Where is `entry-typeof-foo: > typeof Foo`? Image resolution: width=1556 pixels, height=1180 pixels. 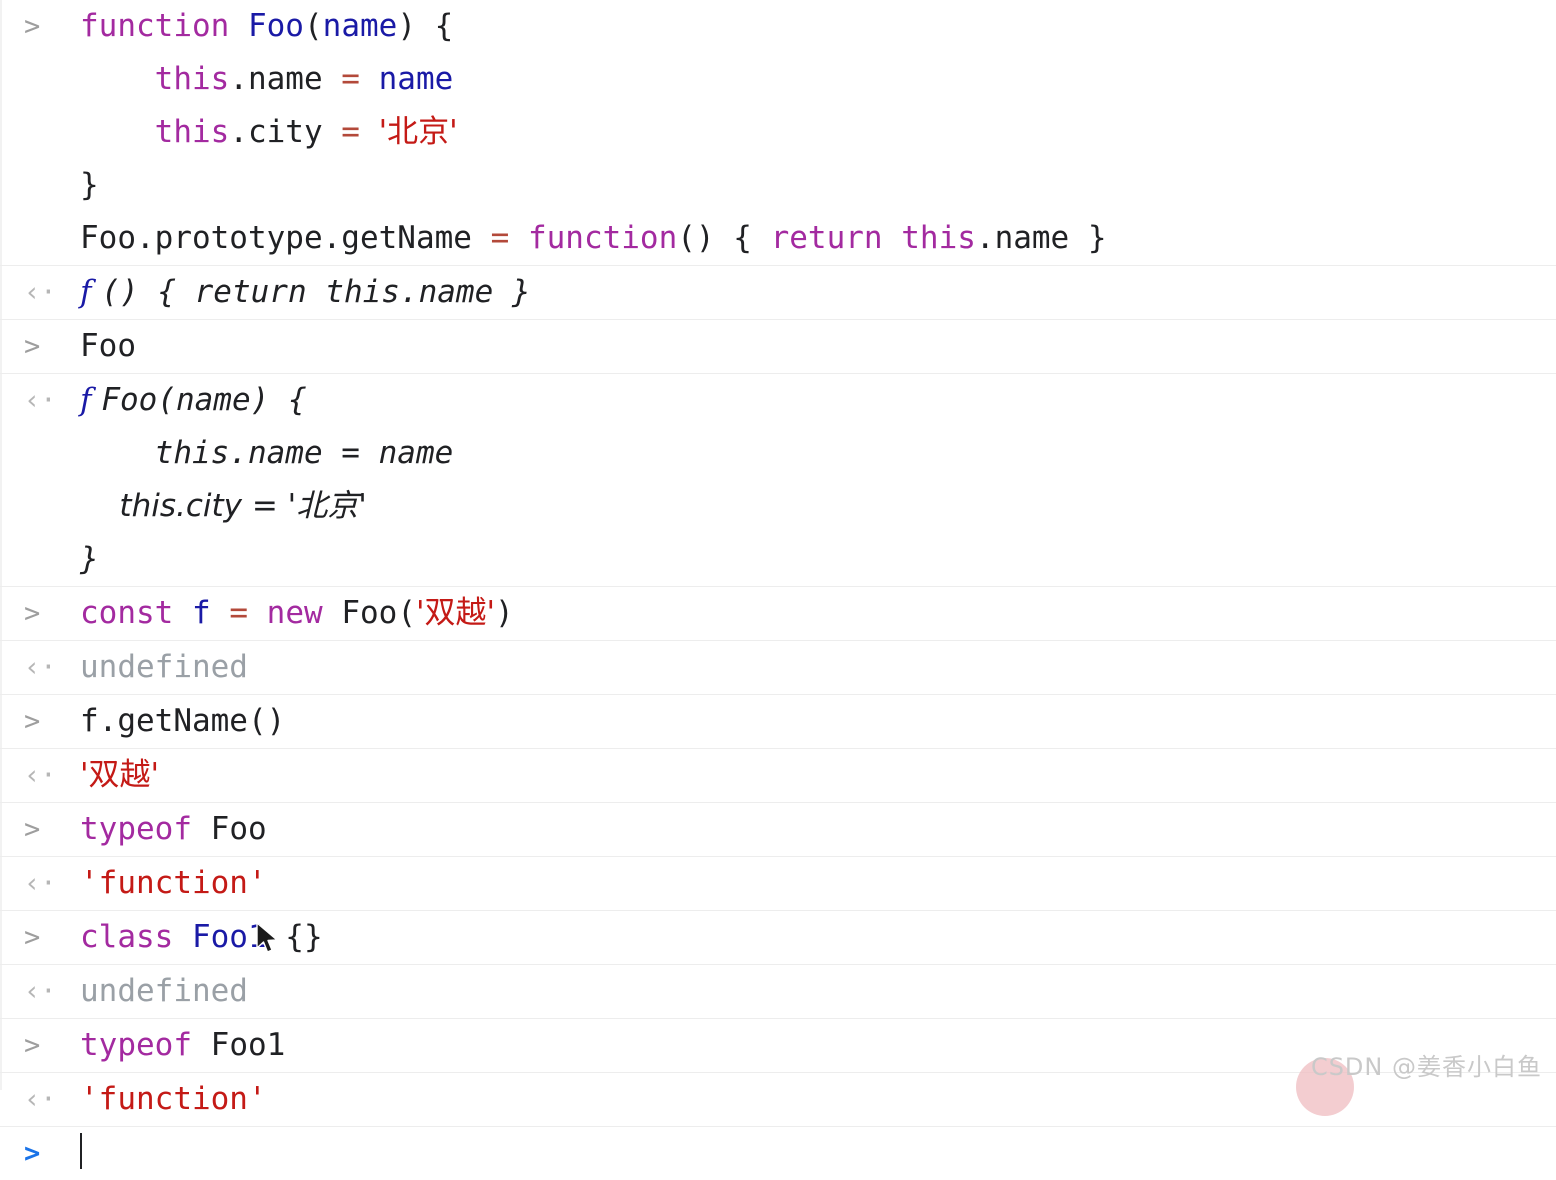
entry-typeof-foo: > typeof Foo is located at coordinates (778, 830).